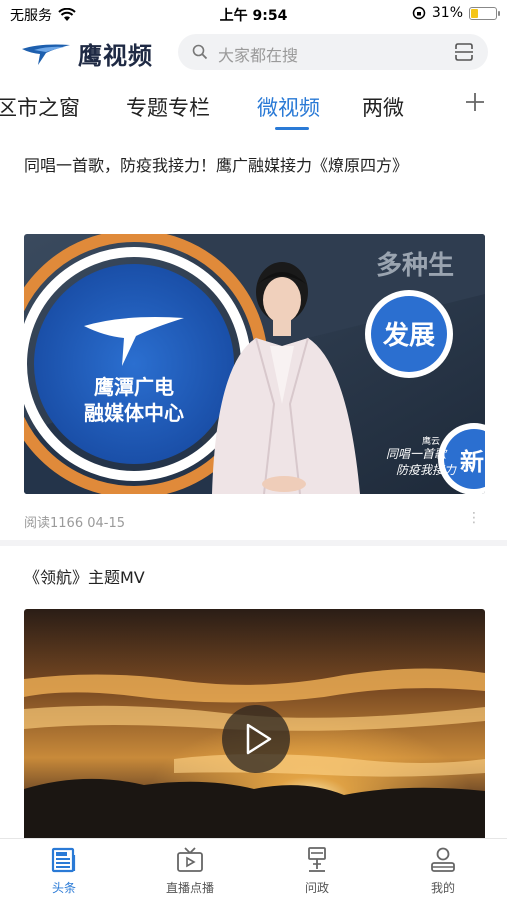  I want to click on tabbar-item-mine: 我的, so click(443, 871).